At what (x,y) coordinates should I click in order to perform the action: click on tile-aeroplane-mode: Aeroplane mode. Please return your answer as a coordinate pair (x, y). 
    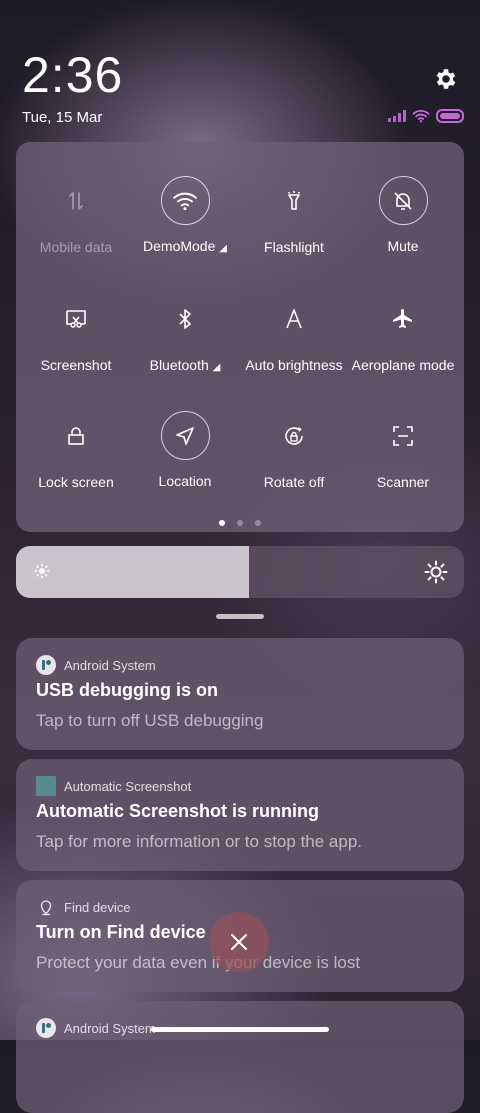
    Looking at the image, I should click on (403, 349).